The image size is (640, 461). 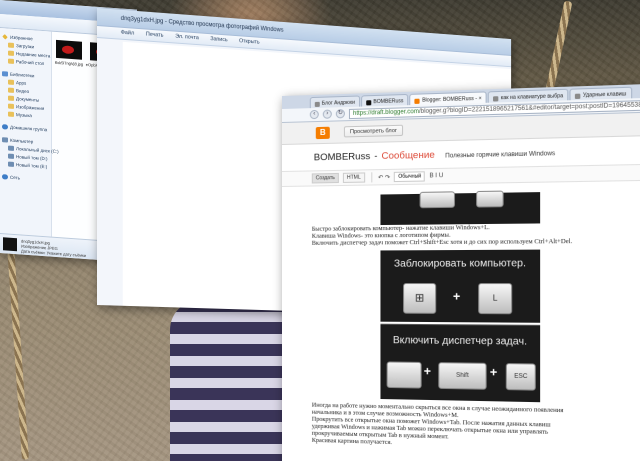 I want to click on nav-item: Домашняя группа, so click(x=26, y=127).